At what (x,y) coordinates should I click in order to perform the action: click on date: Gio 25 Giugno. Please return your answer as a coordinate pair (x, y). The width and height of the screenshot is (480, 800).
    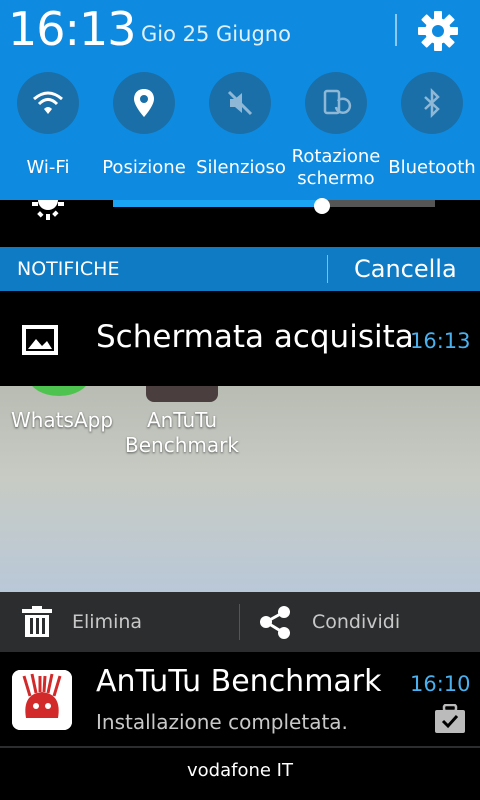
    Looking at the image, I should click on (216, 34).